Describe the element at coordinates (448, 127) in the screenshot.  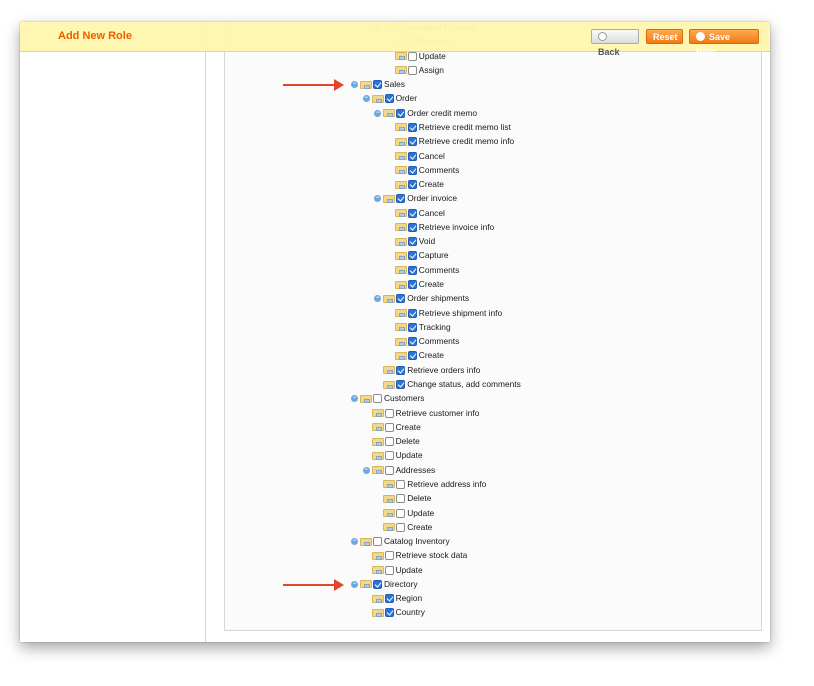
I see `tree-node: Retrieve credit memo list` at that location.